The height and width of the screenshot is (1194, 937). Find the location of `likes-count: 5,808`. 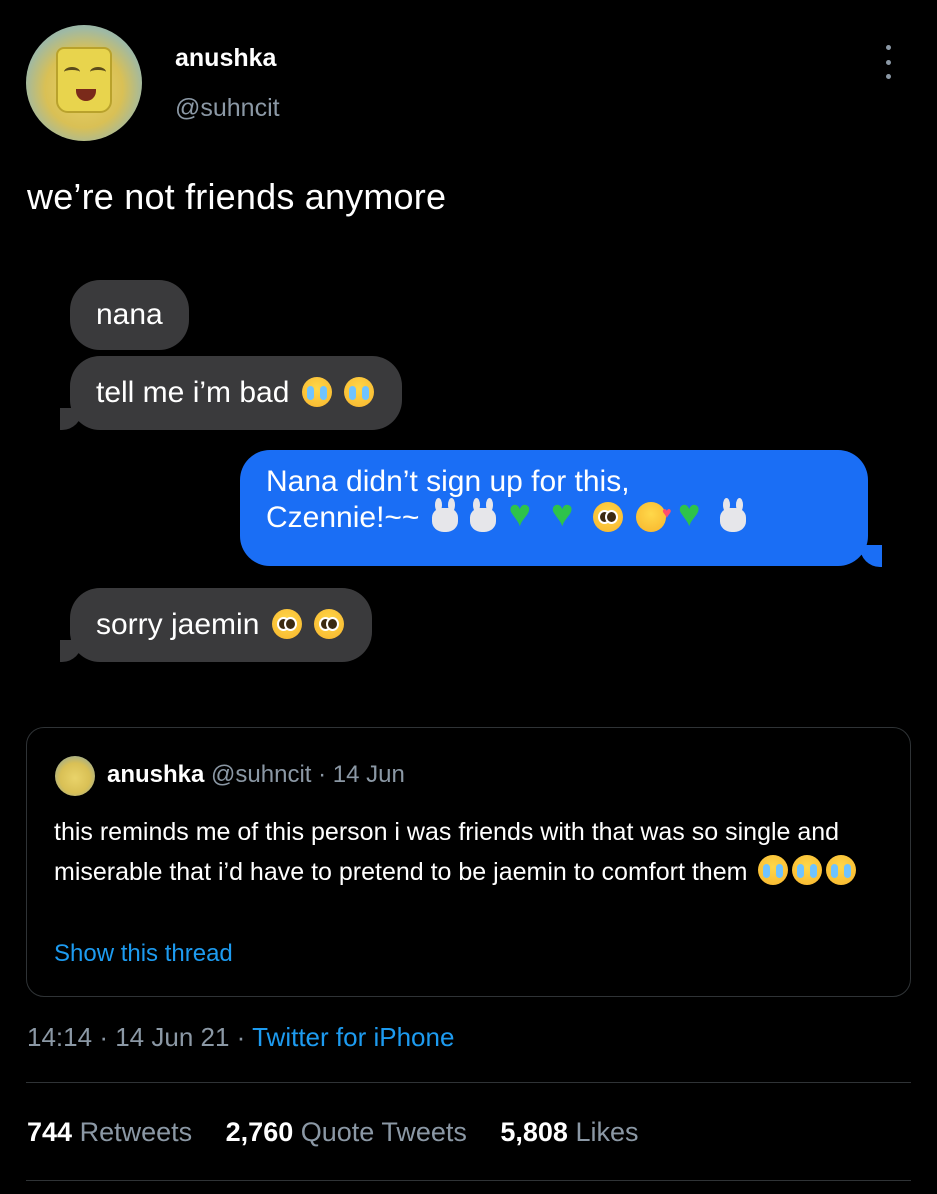

likes-count: 5,808 is located at coordinates (534, 1132).